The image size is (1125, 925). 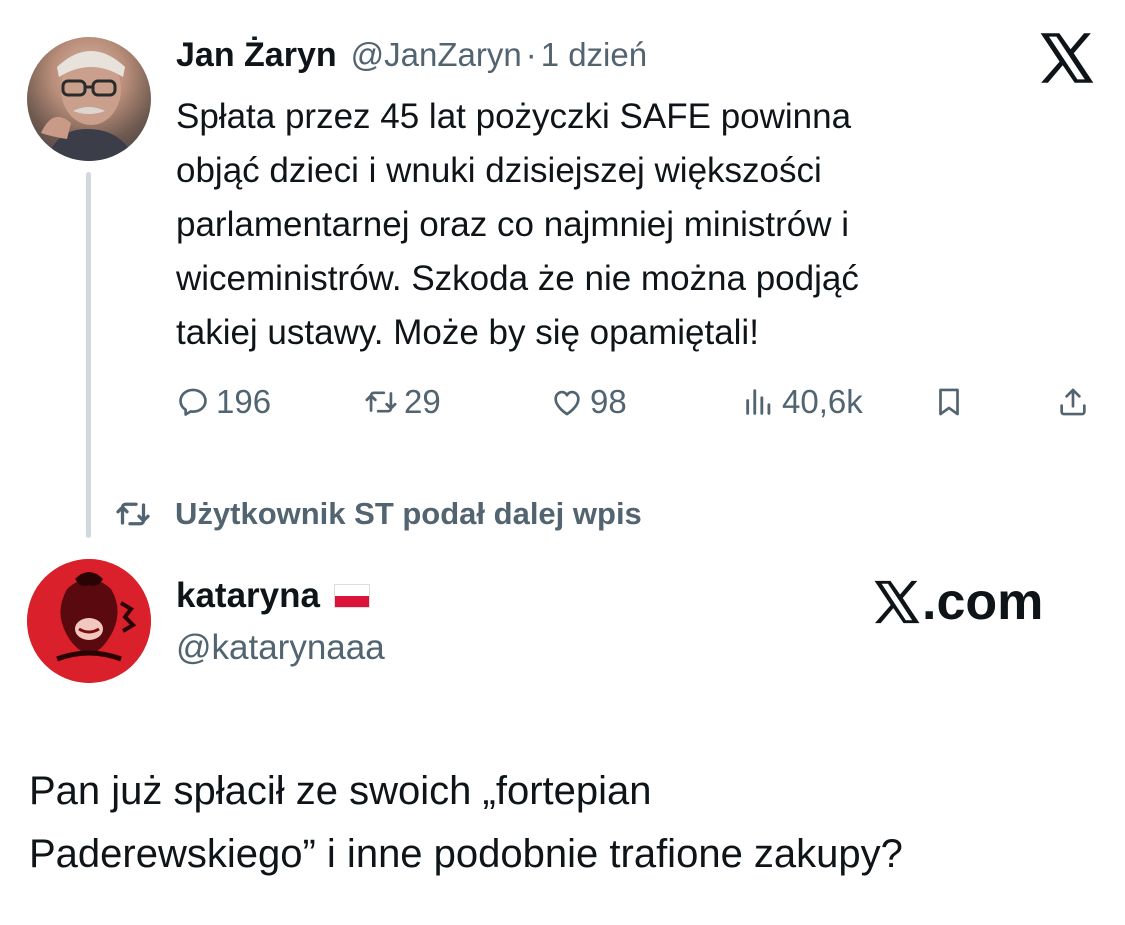 What do you see at coordinates (1073, 402) in the screenshot?
I see `share-icon` at bounding box center [1073, 402].